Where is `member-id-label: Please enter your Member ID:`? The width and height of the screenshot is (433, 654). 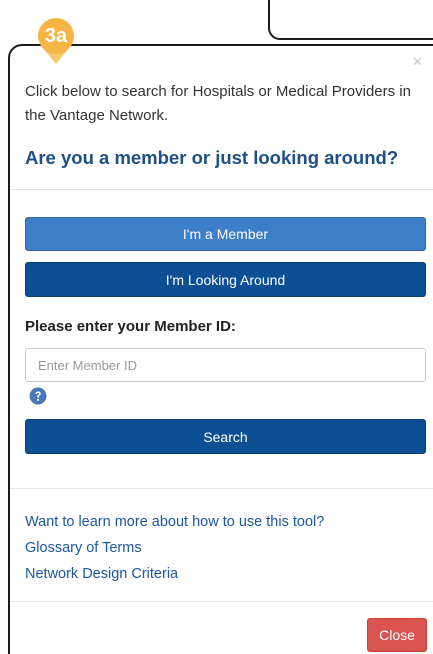 member-id-label: Please enter your Member ID: is located at coordinates (130, 326).